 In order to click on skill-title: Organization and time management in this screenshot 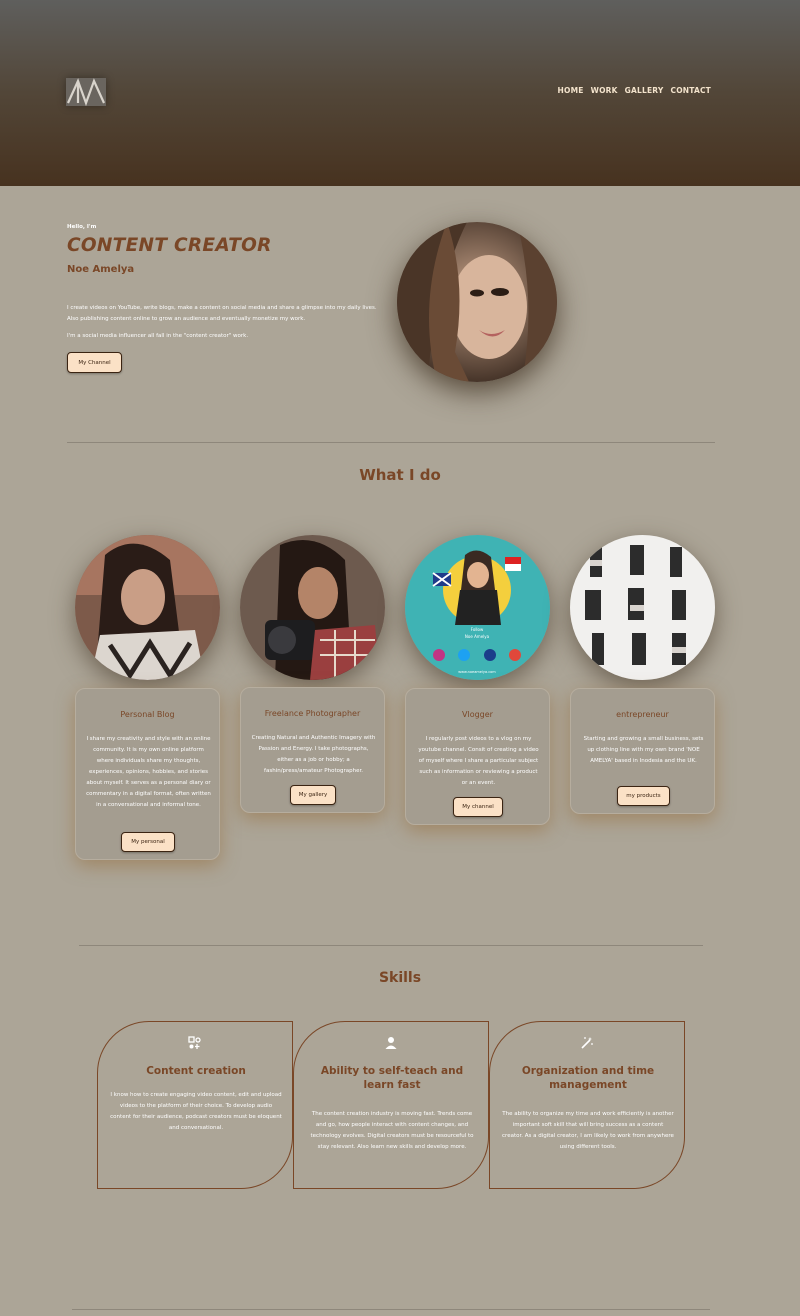, I will do `click(588, 1078)`.